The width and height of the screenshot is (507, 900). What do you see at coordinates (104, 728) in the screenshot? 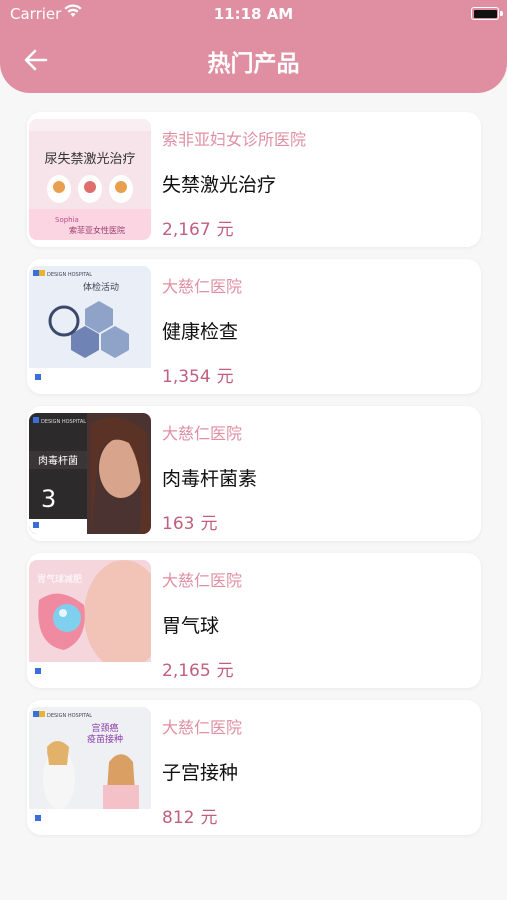
I see `thumb-title: 宫颈癌` at bounding box center [104, 728].